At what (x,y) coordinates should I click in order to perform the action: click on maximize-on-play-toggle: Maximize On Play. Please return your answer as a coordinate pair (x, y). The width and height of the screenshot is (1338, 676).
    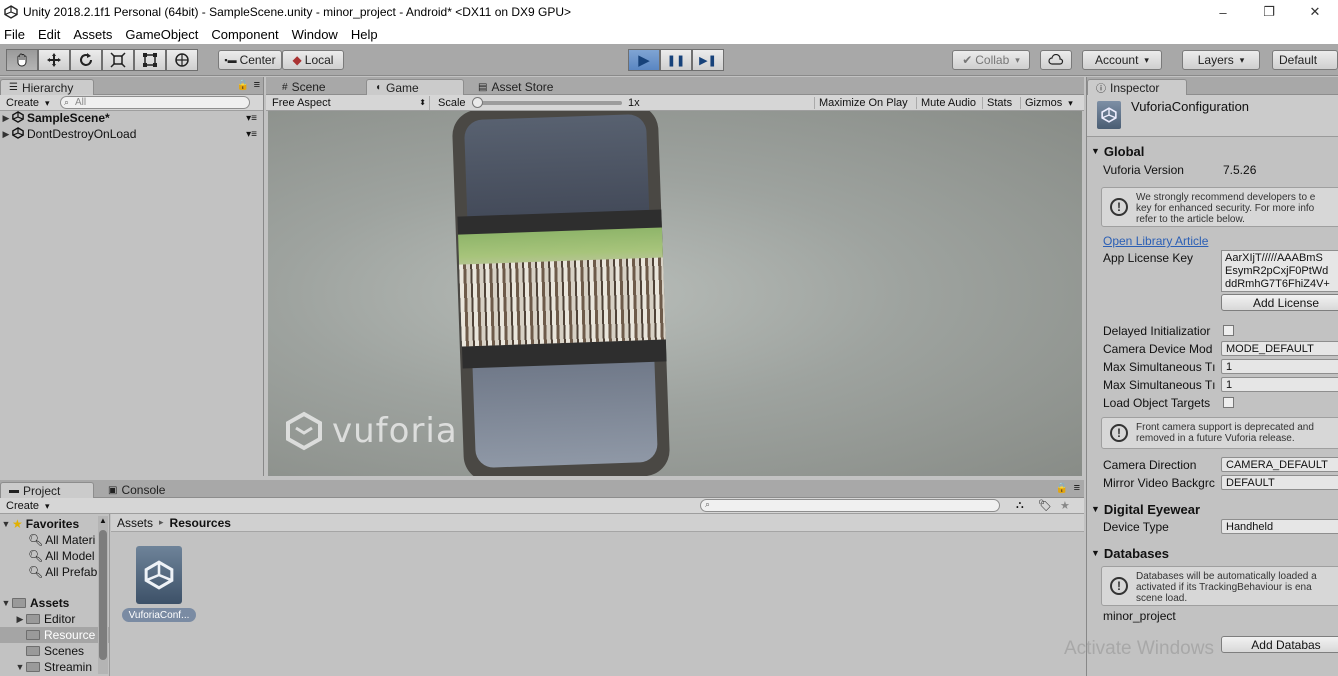
    Looking at the image, I should click on (863, 102).